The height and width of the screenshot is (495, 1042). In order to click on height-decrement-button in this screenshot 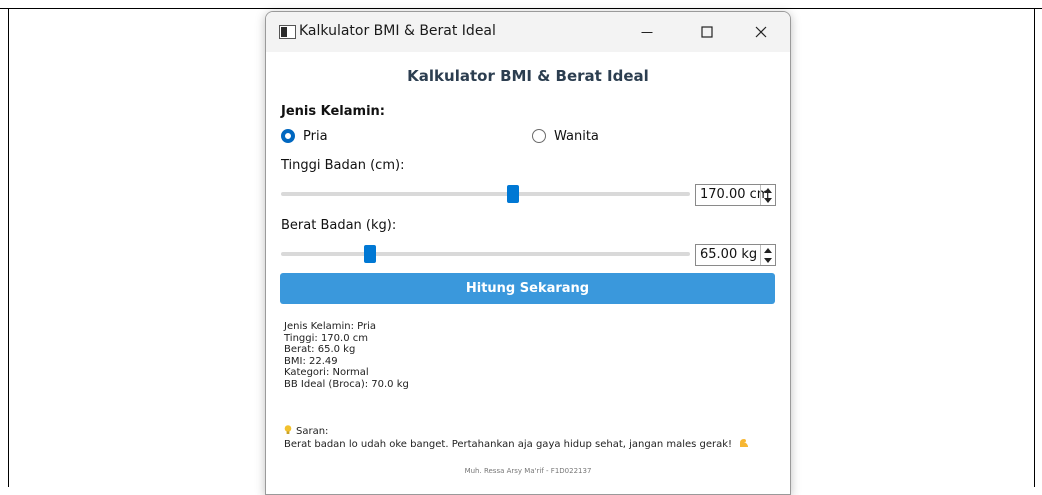, I will do `click(768, 200)`.